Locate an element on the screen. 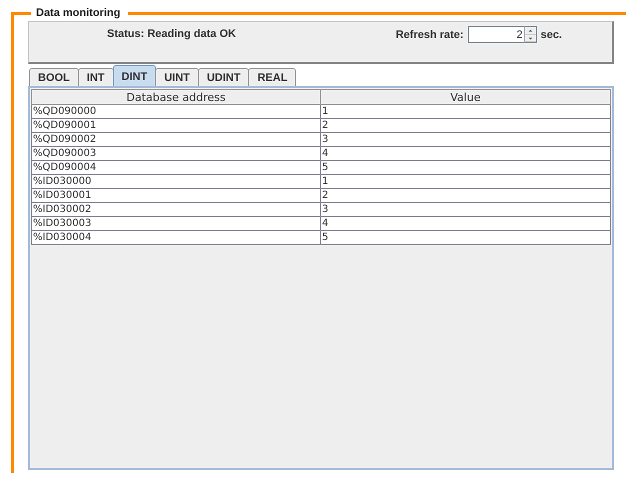 This screenshot has height=486, width=626. table-cell: %ID030004 is located at coordinates (176, 237).